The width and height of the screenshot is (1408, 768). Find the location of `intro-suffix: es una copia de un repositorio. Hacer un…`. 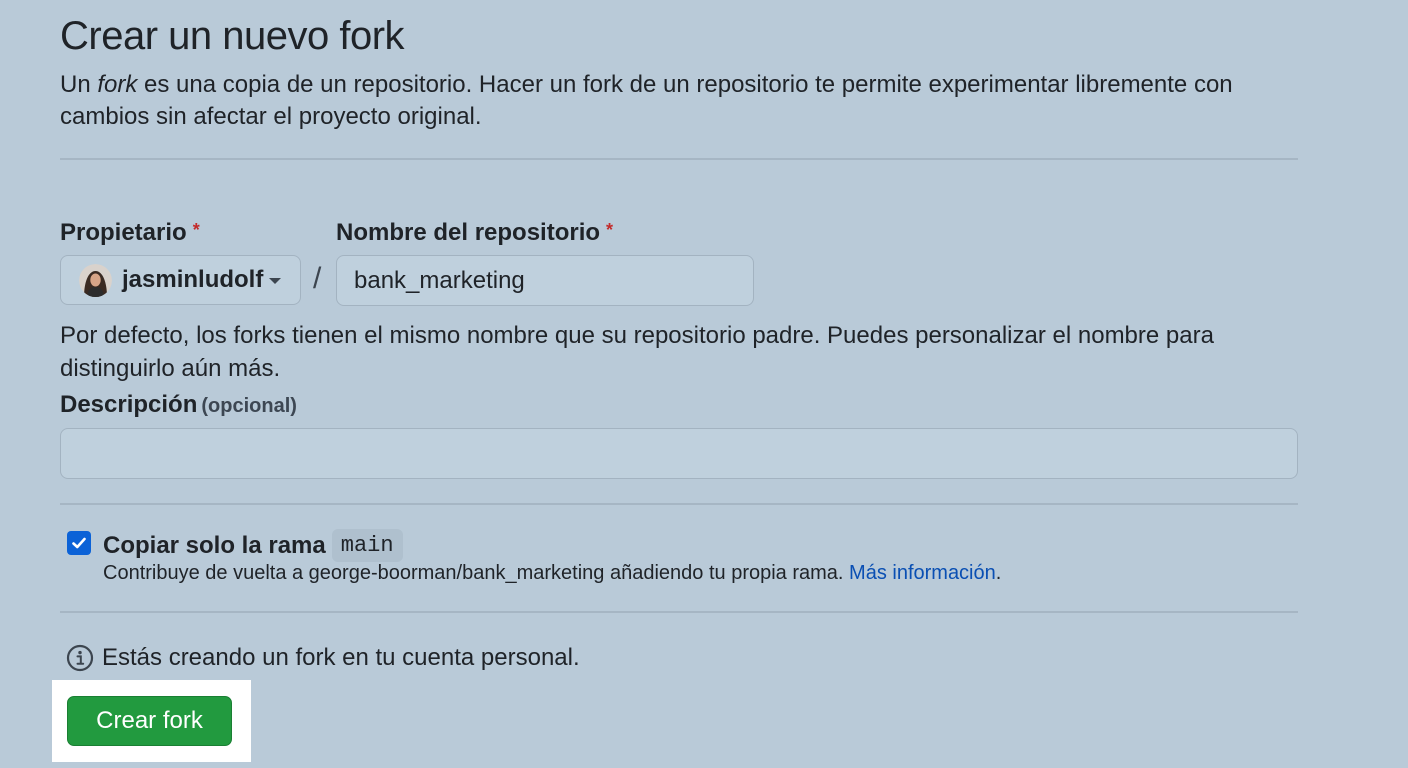

intro-suffix: es una copia de un repositorio. Hacer un… is located at coordinates (646, 100).